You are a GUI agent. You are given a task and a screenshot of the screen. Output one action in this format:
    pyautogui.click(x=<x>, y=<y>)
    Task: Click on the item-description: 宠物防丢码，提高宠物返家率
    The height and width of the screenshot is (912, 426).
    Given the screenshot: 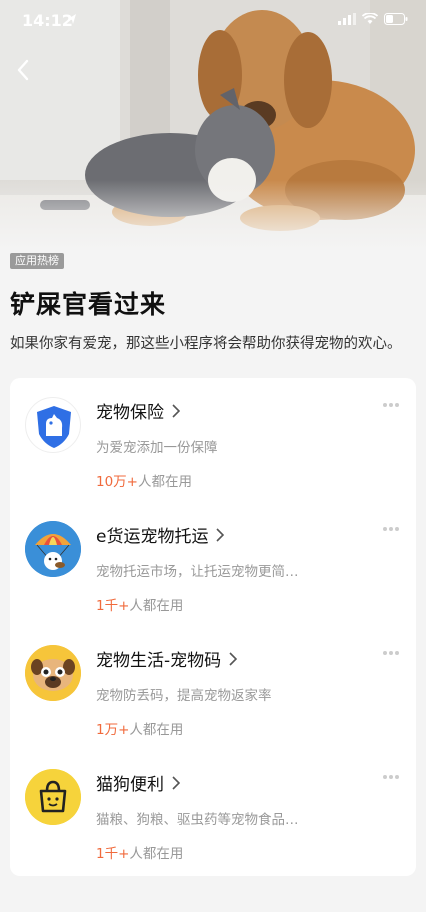 What is the action you would take?
    pyautogui.click(x=184, y=696)
    